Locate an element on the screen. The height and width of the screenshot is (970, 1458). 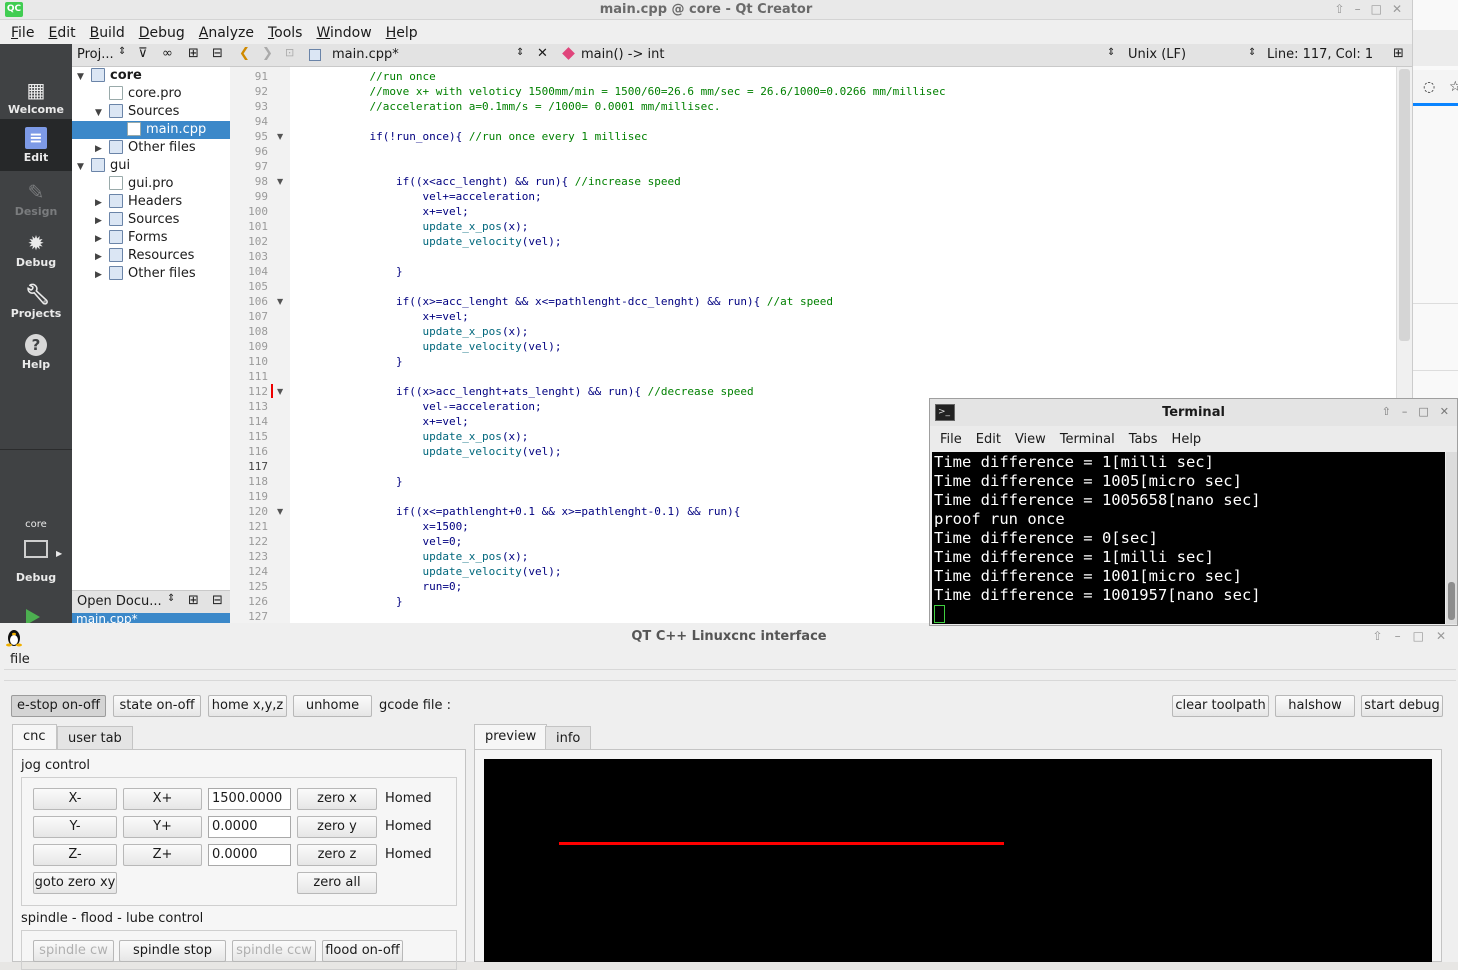
line-ending-selector: Unix (LF) is located at coordinates (1157, 54).